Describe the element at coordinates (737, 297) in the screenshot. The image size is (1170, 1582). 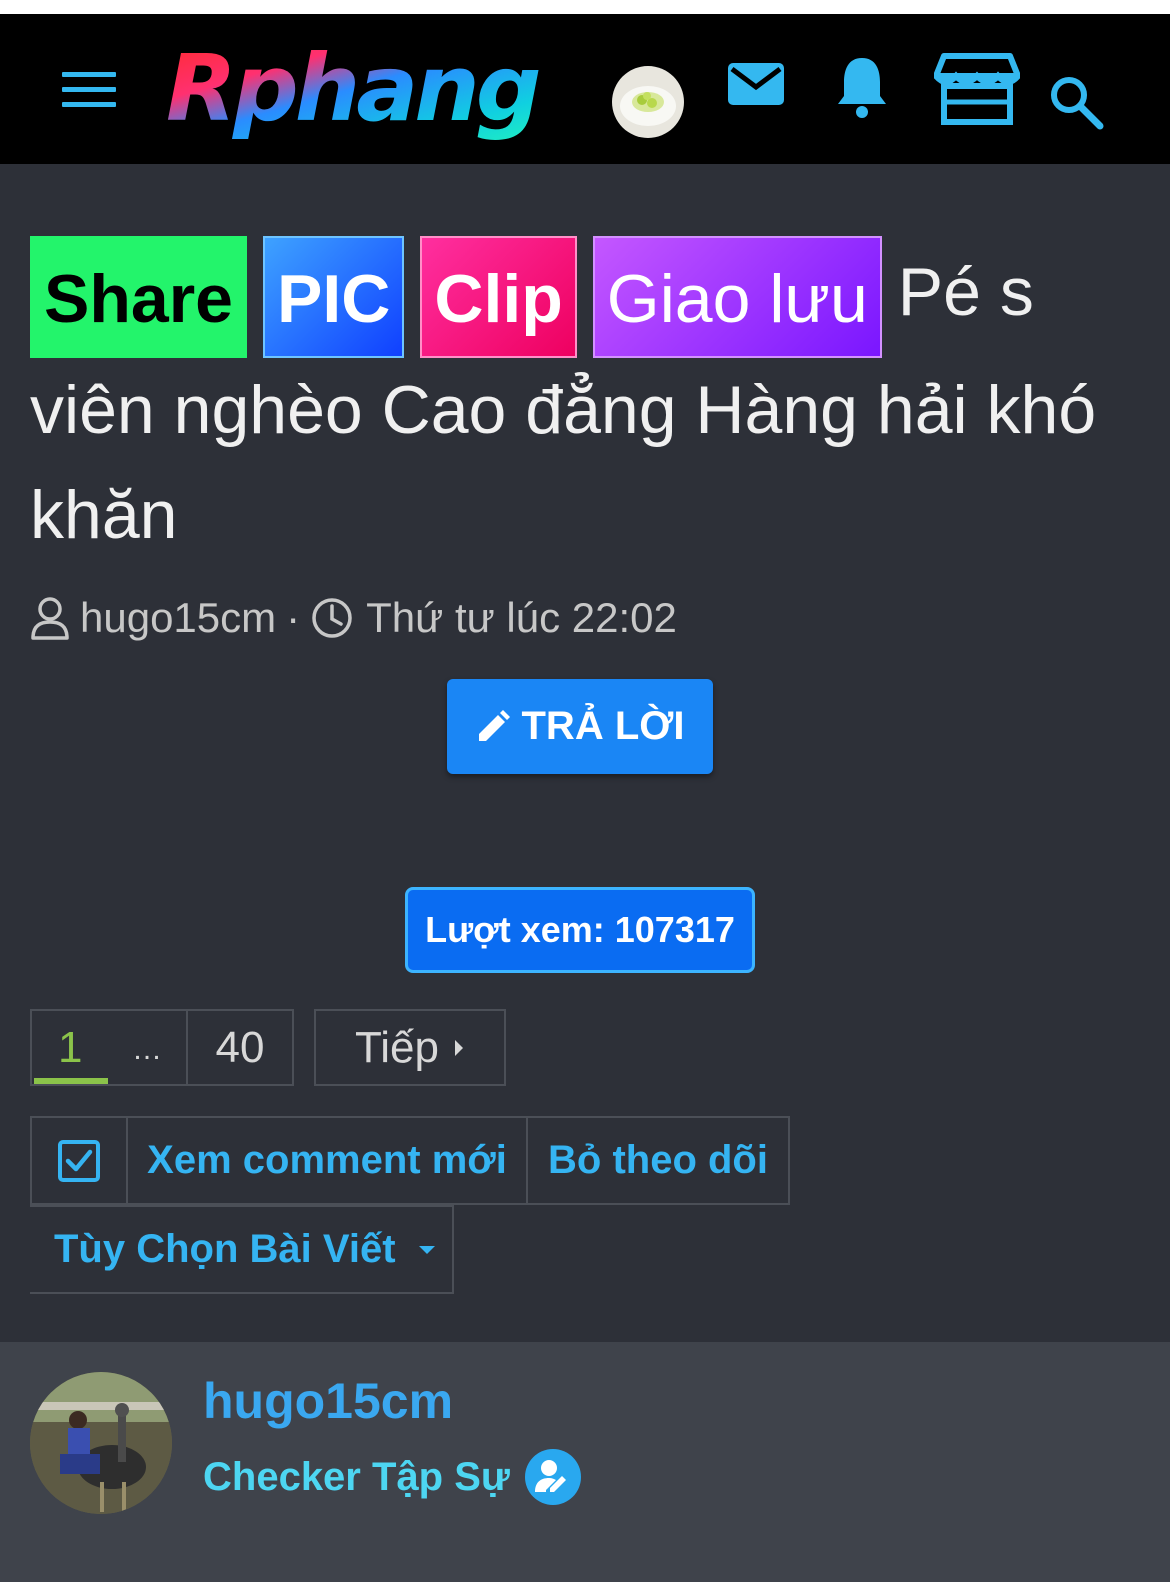
I see `tag-giao-luu: Giao lưu` at that location.